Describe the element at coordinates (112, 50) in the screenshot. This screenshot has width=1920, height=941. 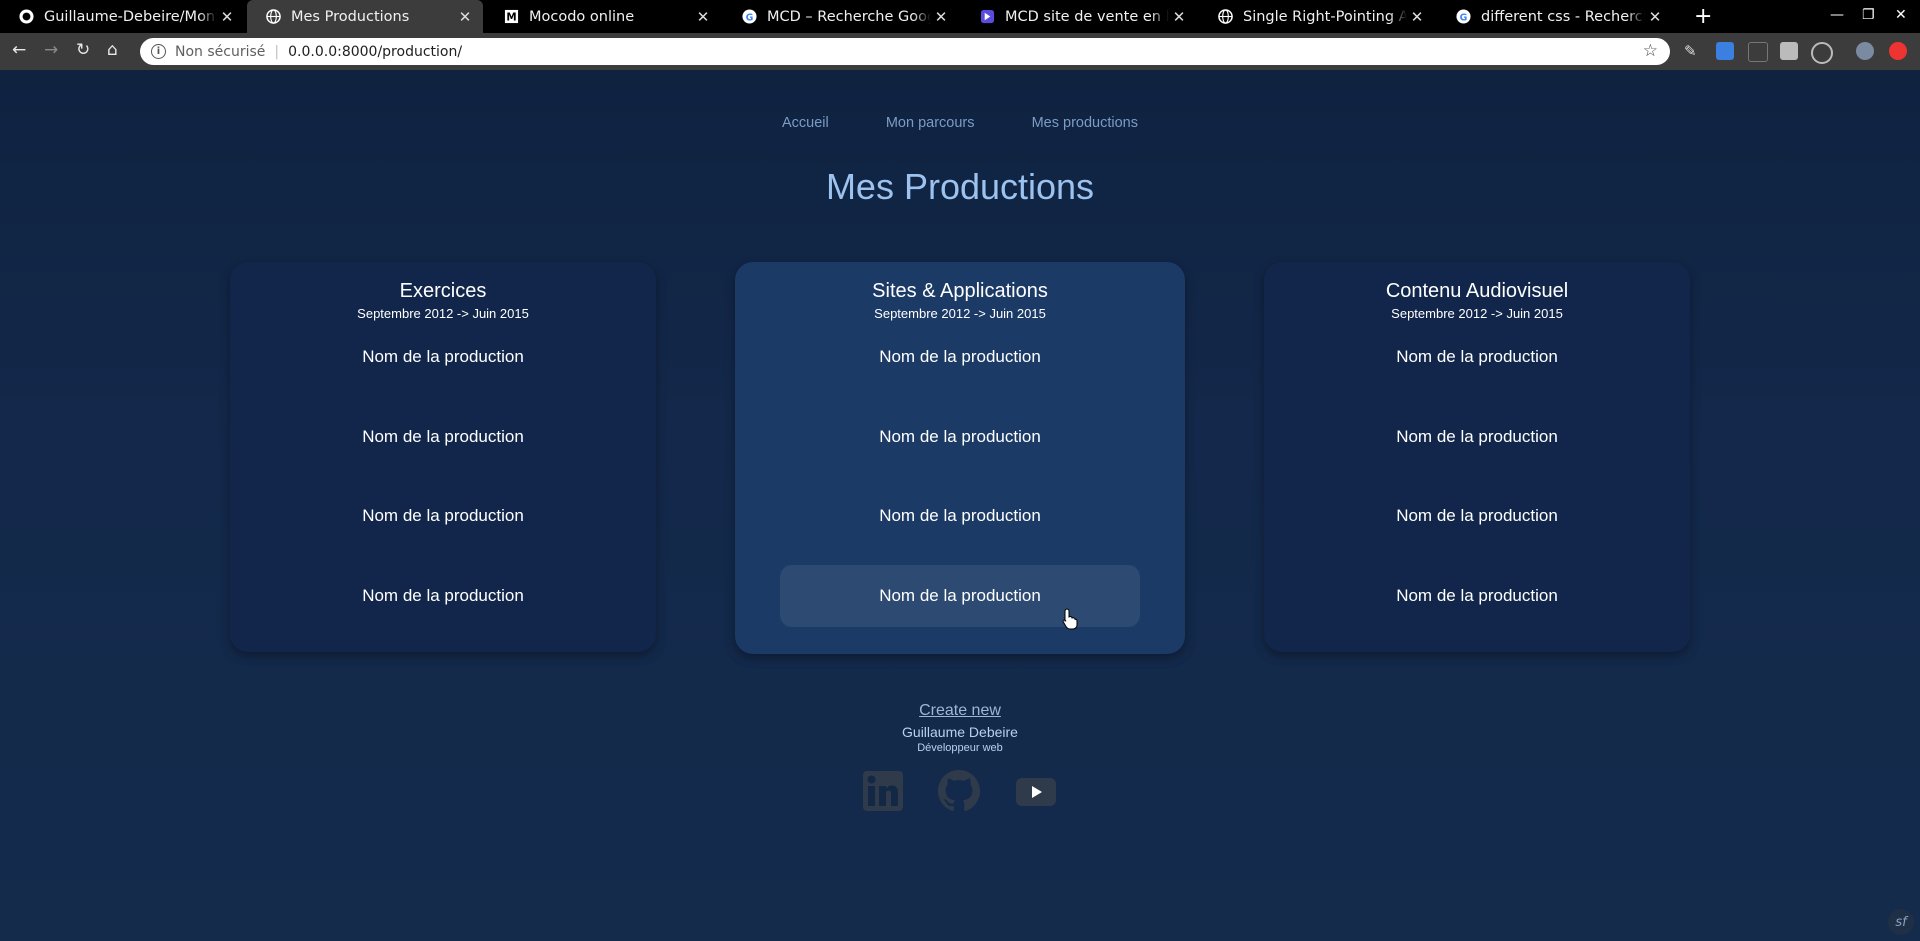
I see `home-icon: ⌂` at that location.